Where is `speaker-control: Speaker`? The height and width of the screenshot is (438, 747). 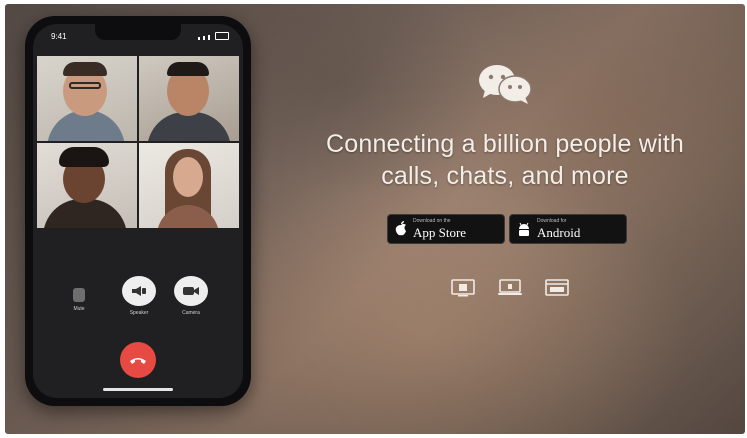 speaker-control: Speaker is located at coordinates (139, 296).